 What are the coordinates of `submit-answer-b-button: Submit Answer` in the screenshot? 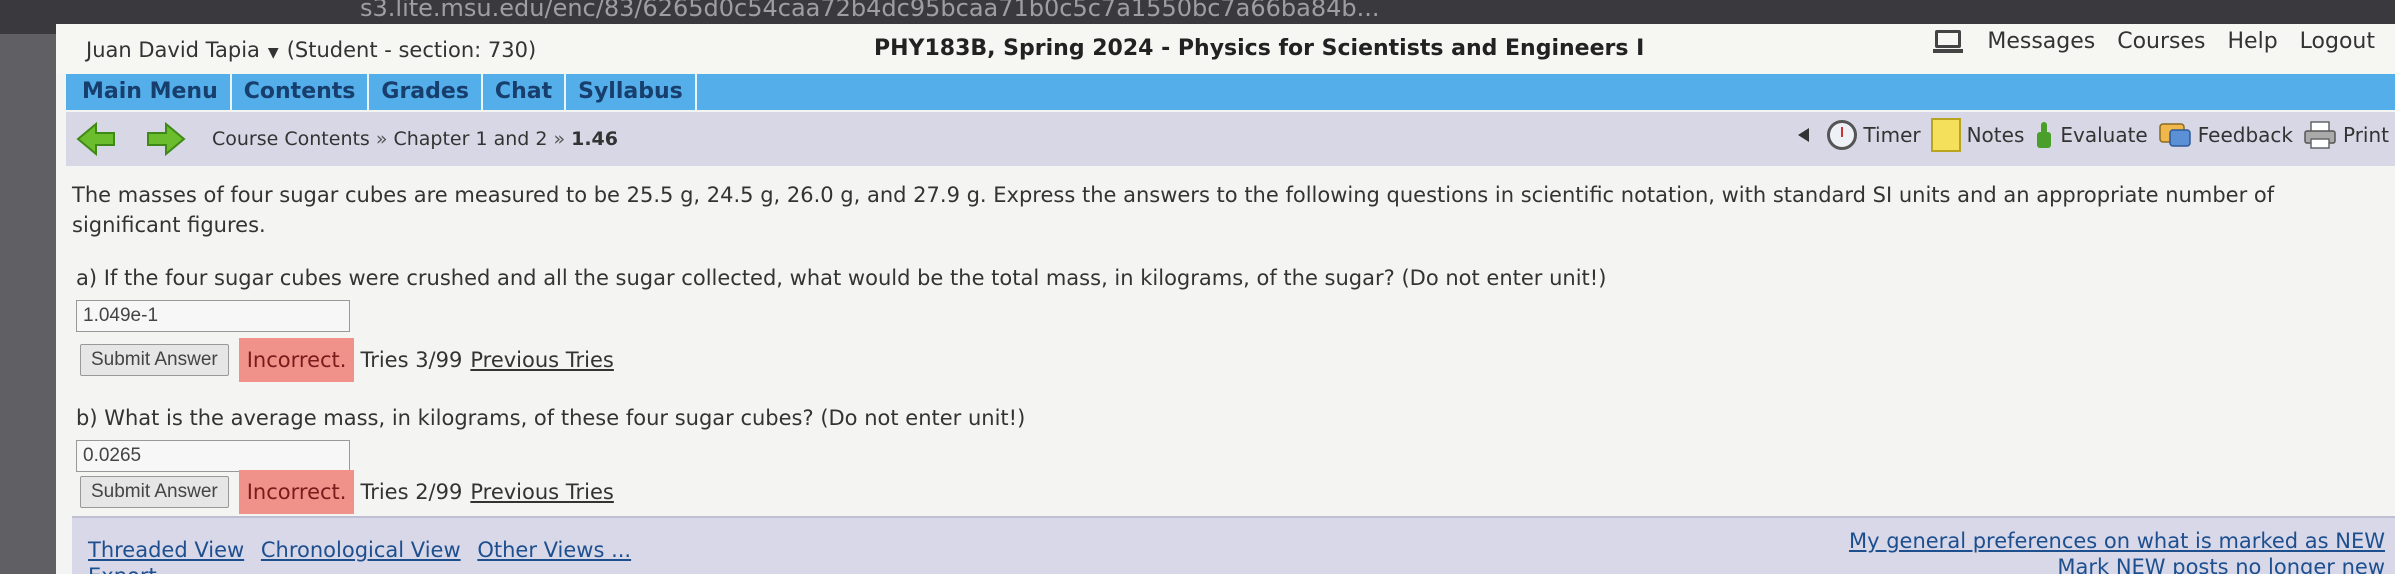 It's located at (154, 492).